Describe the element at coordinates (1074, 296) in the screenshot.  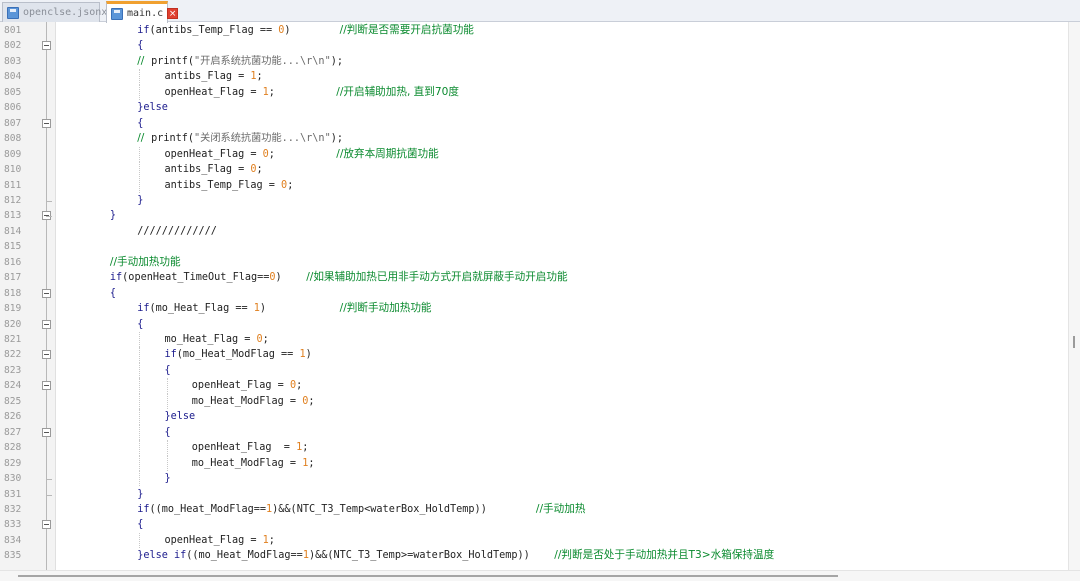
I see `vertical-scrollbar` at that location.